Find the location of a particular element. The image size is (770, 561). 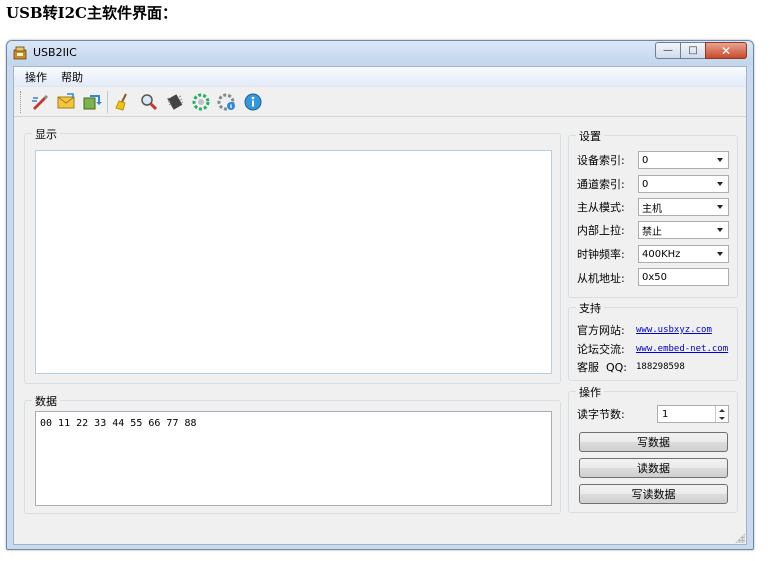

device-index-row: 设备索引: is located at coordinates (608, 160).